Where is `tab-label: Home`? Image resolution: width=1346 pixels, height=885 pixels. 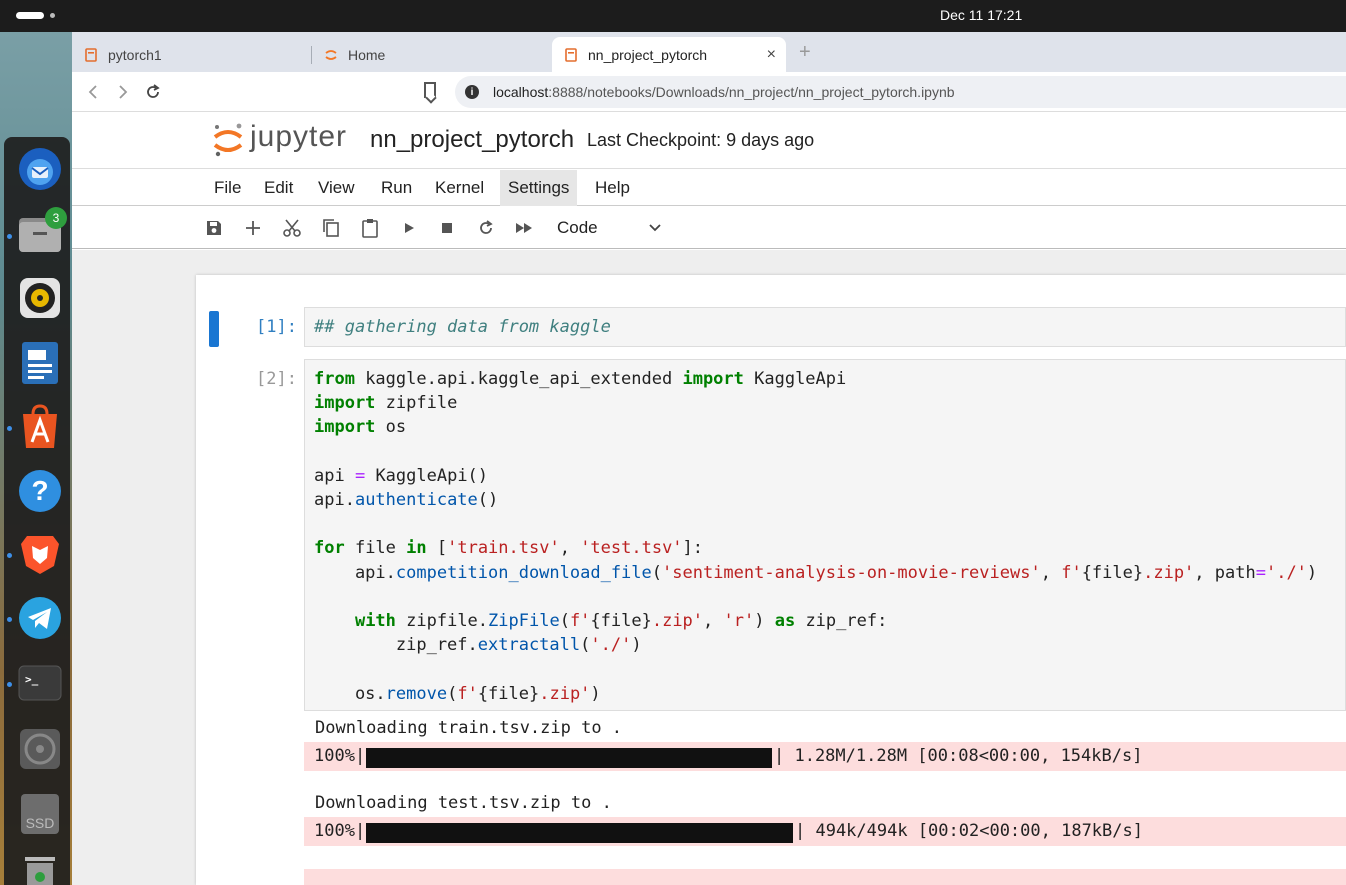
tab-label: Home is located at coordinates (367, 54).